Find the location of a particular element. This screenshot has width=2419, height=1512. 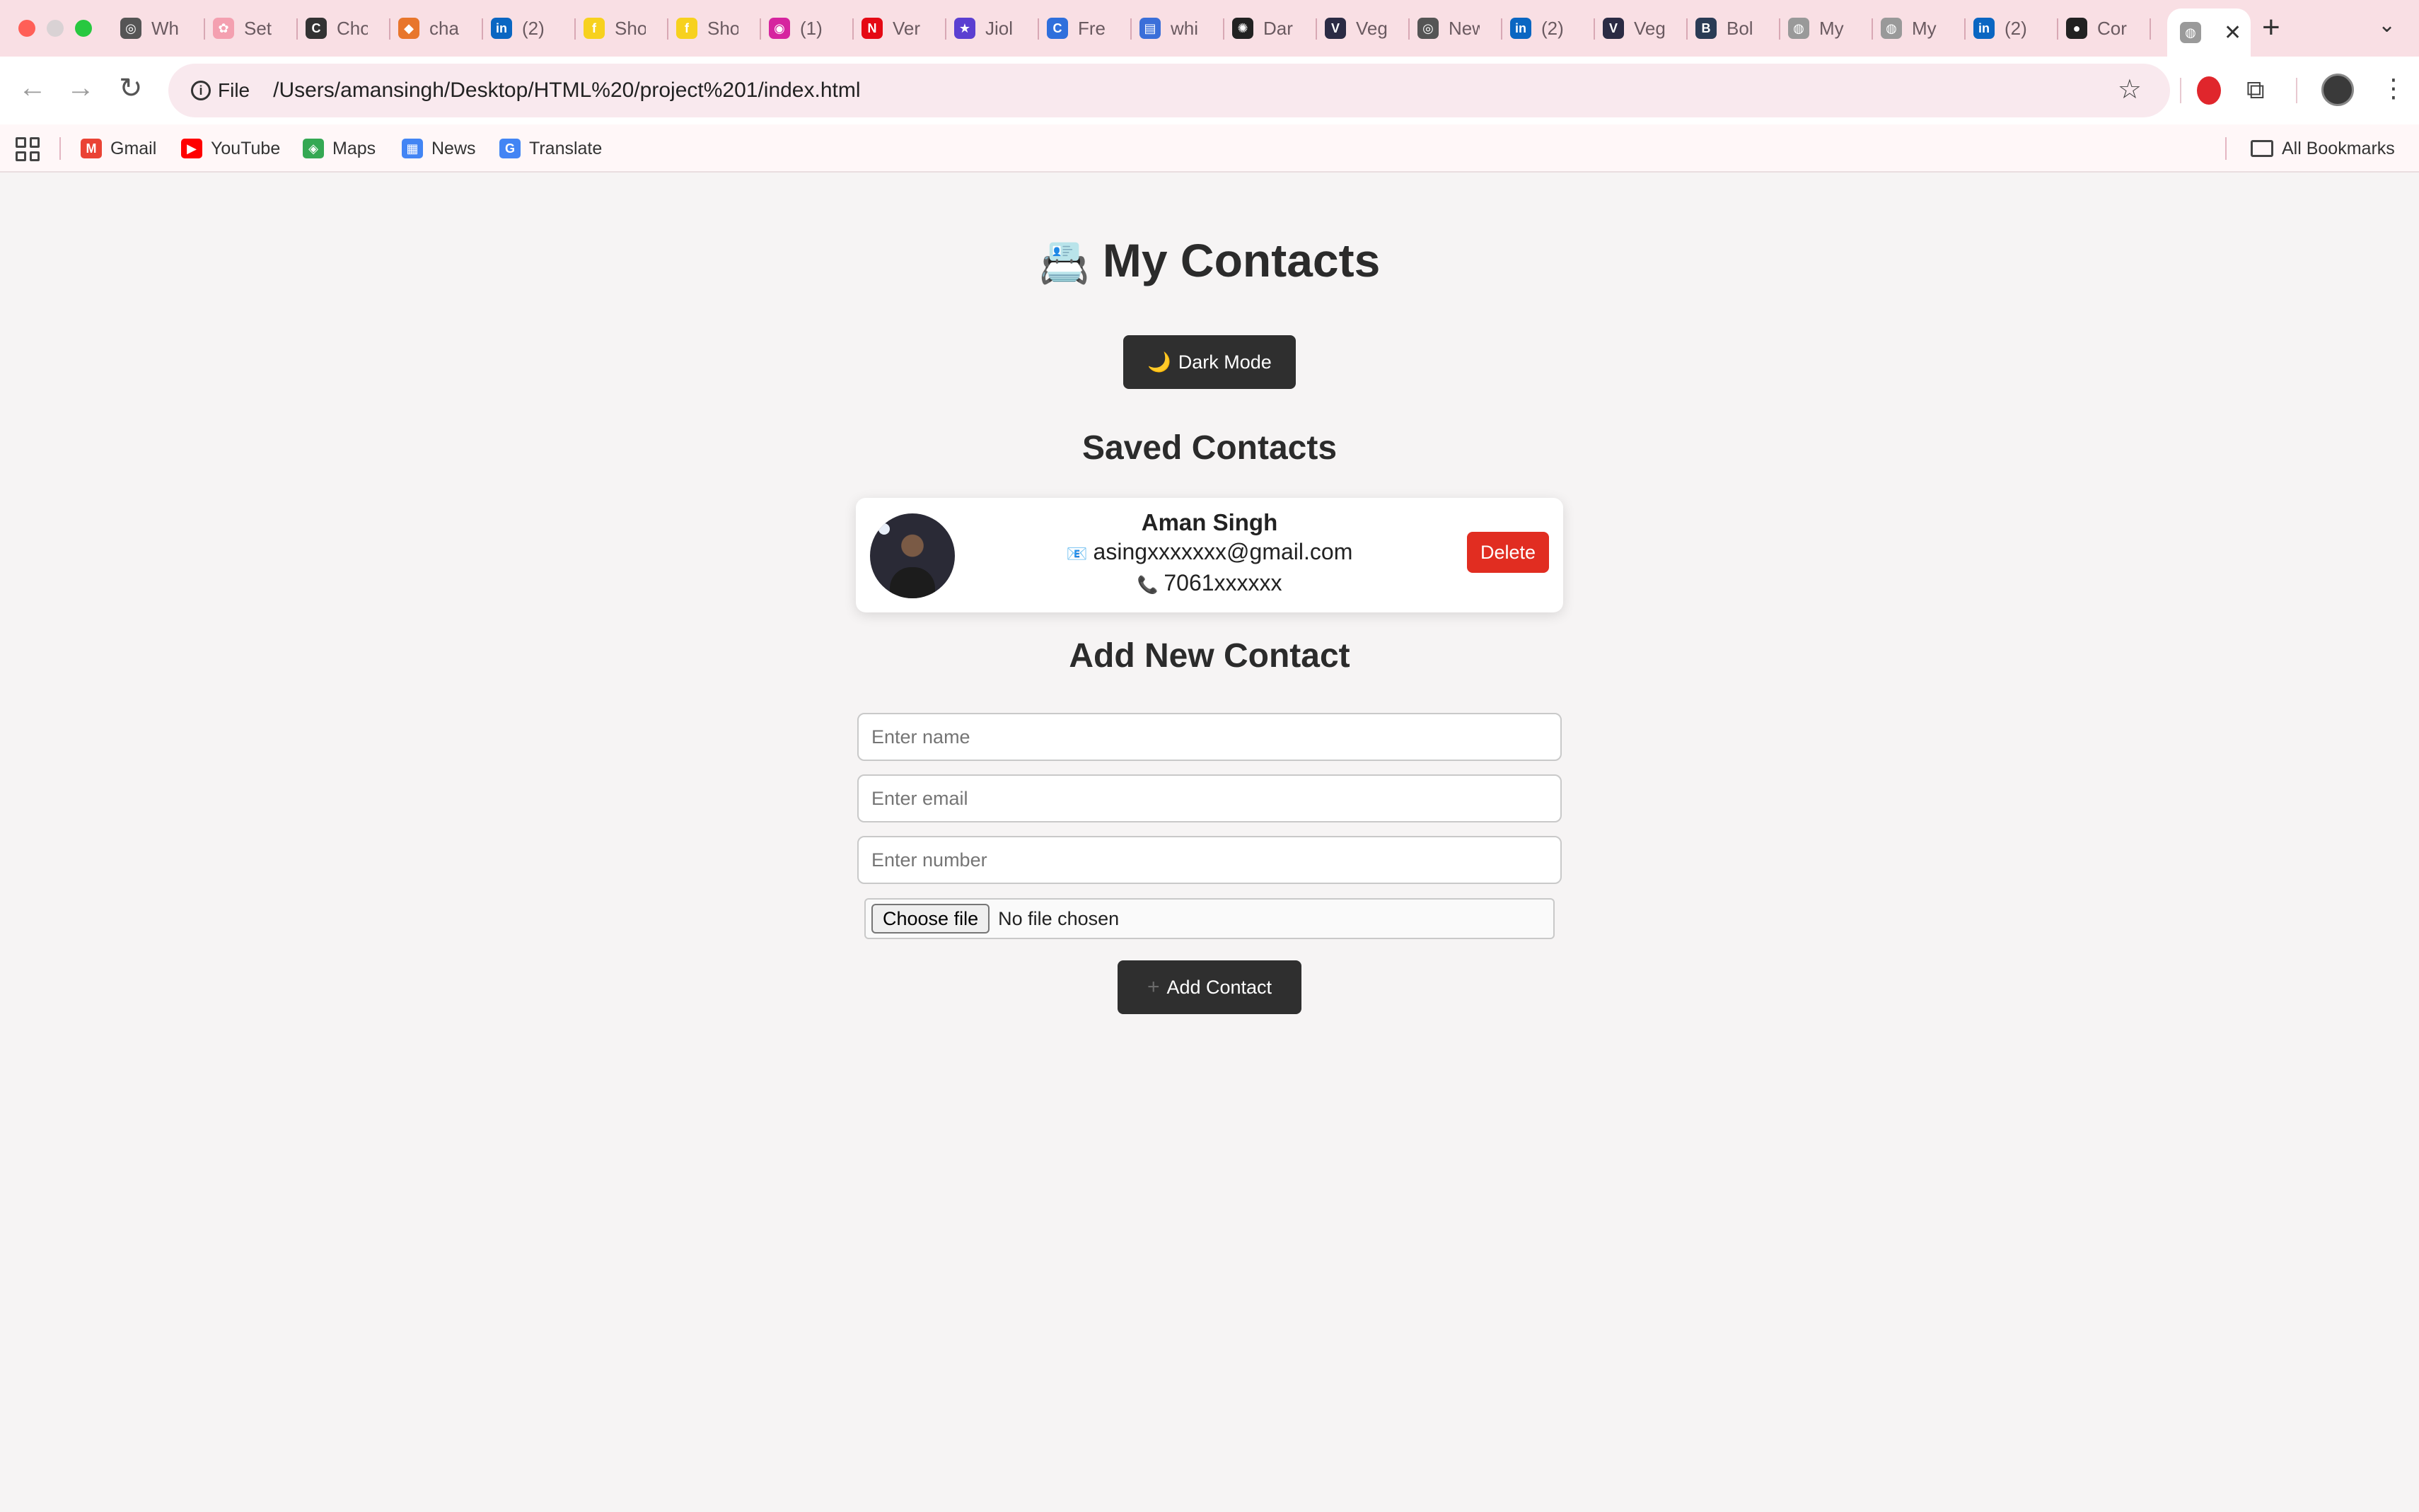

contact-phone-row: 📞 7061xxxxxx is located at coordinates (1209, 584).